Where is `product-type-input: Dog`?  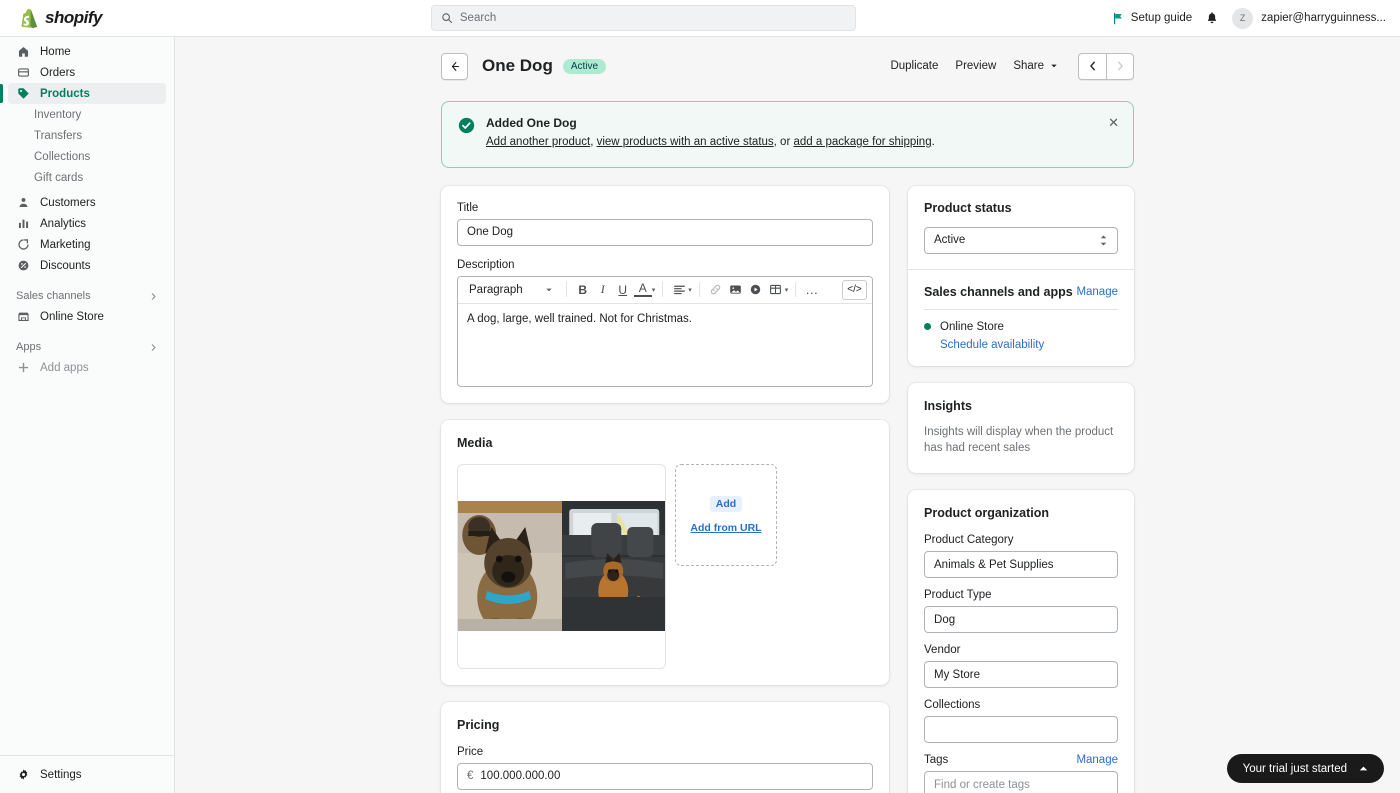
product-type-input: Dog is located at coordinates (1021, 620).